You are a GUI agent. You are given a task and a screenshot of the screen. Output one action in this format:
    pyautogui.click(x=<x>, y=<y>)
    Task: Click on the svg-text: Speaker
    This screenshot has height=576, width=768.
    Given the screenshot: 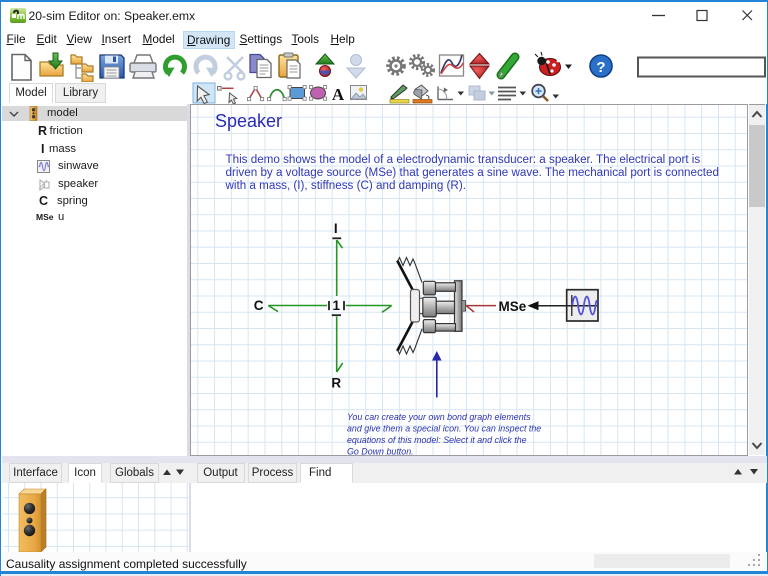 What is the action you would take?
    pyautogui.click(x=248, y=121)
    